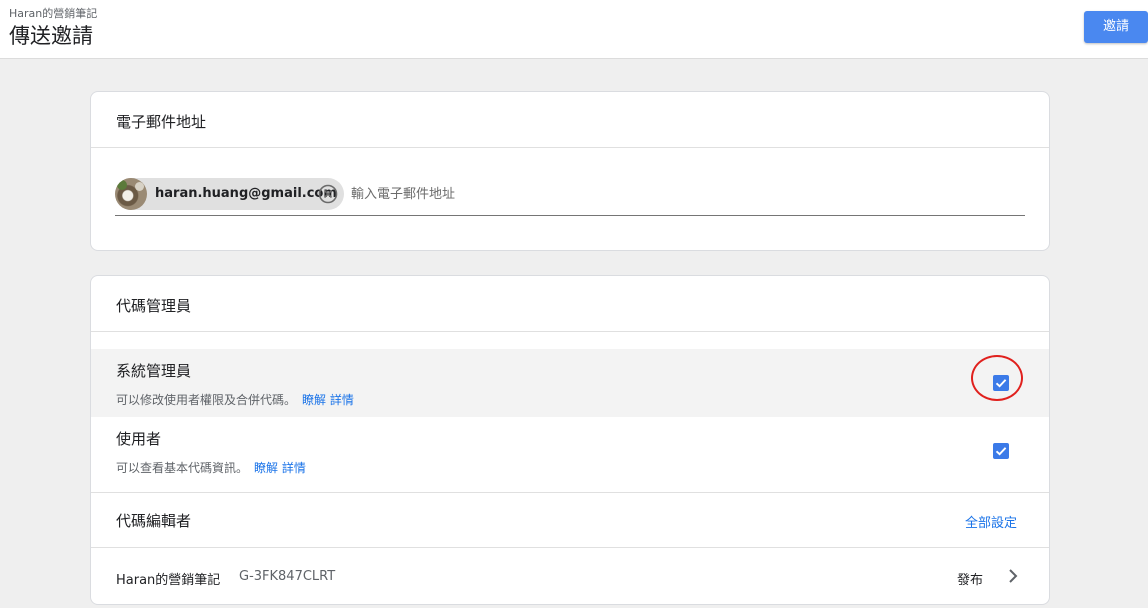 Image resolution: width=1148 pixels, height=608 pixels. What do you see at coordinates (328, 194) in the screenshot?
I see `remove-chip-icon` at bounding box center [328, 194].